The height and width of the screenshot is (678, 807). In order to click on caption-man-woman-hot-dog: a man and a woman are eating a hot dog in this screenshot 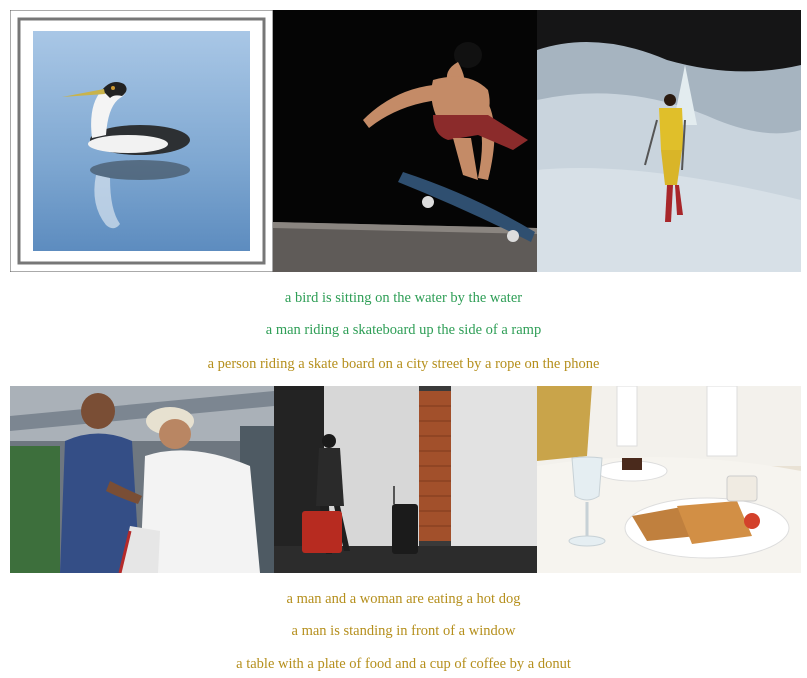, I will do `click(403, 599)`.